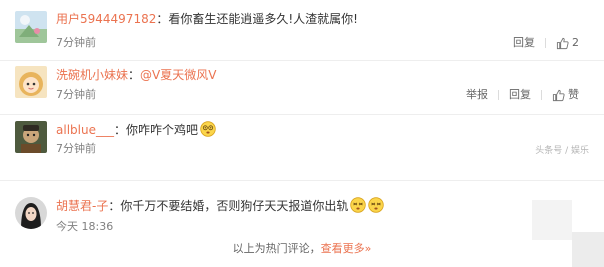 Image resolution: width=604 pixels, height=267 pixels. What do you see at coordinates (552, 220) in the screenshot?
I see `blurred-region` at bounding box center [552, 220].